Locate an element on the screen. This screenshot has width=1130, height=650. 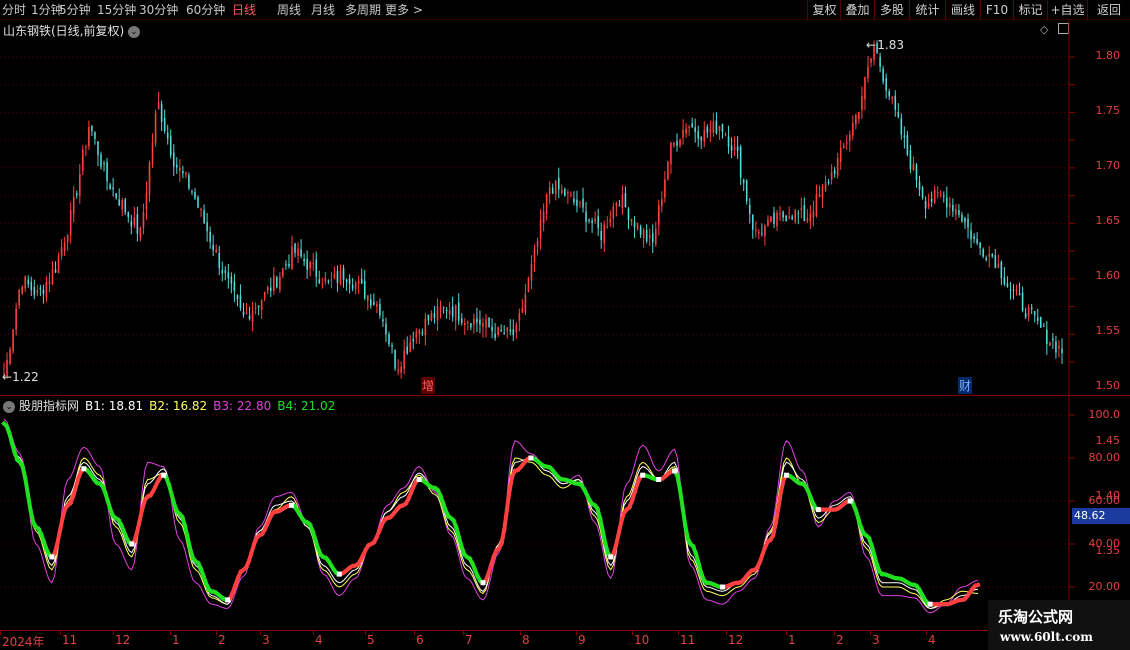
date-label: 3 is located at coordinates (266, 640).